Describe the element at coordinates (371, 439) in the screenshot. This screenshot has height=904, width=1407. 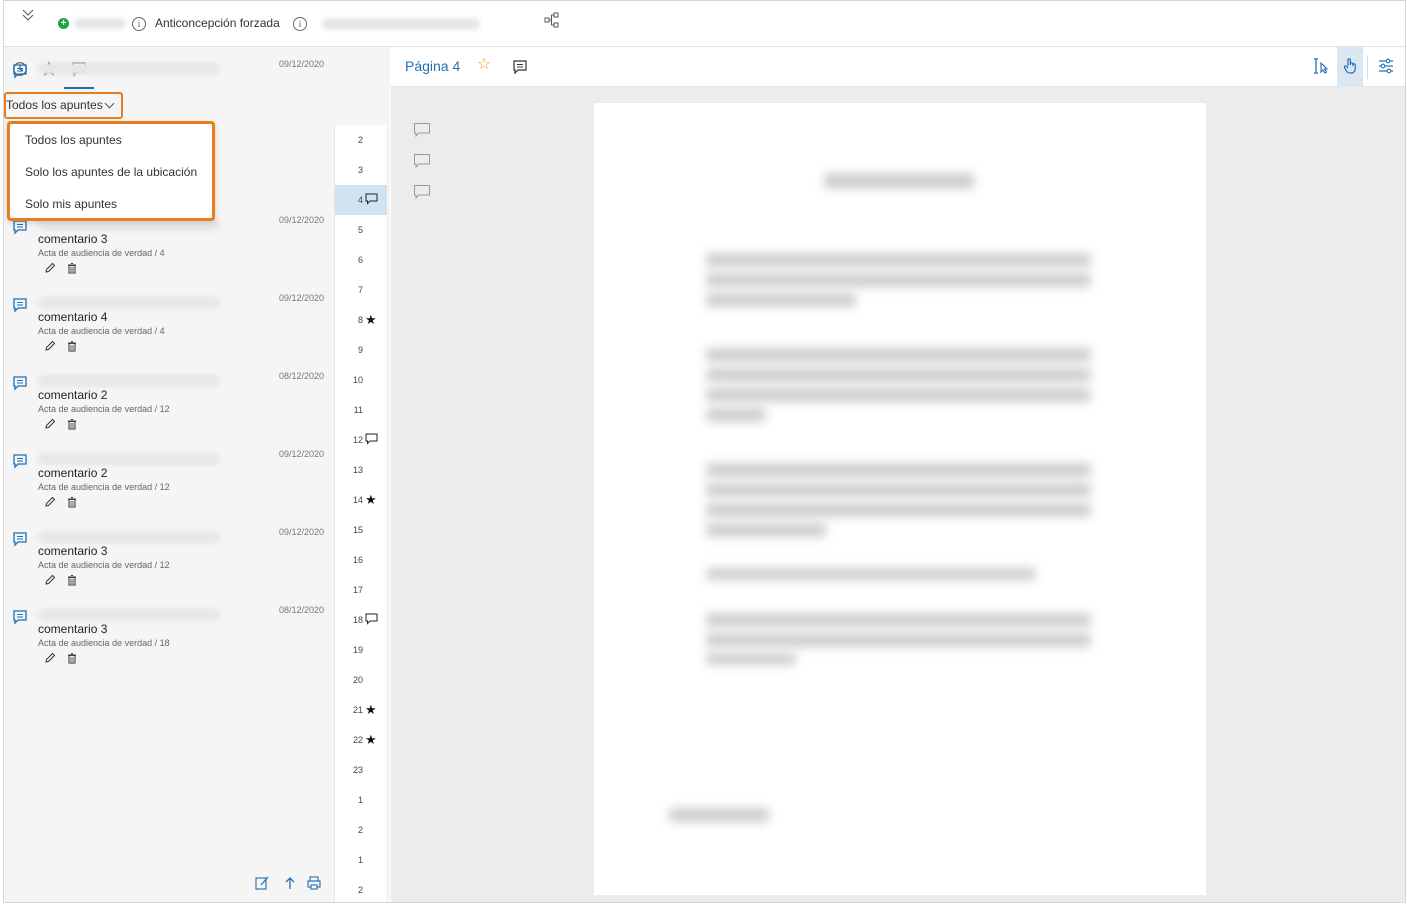
I see `comment-icon` at that location.